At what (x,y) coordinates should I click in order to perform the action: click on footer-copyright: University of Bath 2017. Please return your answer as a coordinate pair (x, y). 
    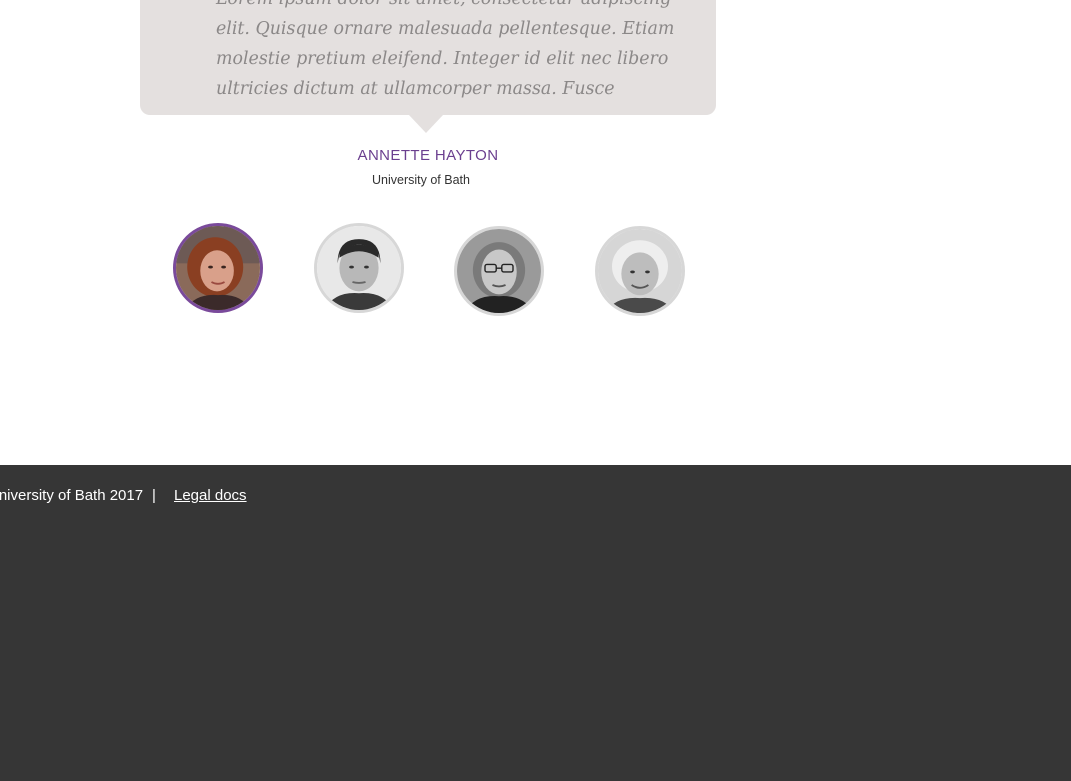
    Looking at the image, I should click on (72, 495).